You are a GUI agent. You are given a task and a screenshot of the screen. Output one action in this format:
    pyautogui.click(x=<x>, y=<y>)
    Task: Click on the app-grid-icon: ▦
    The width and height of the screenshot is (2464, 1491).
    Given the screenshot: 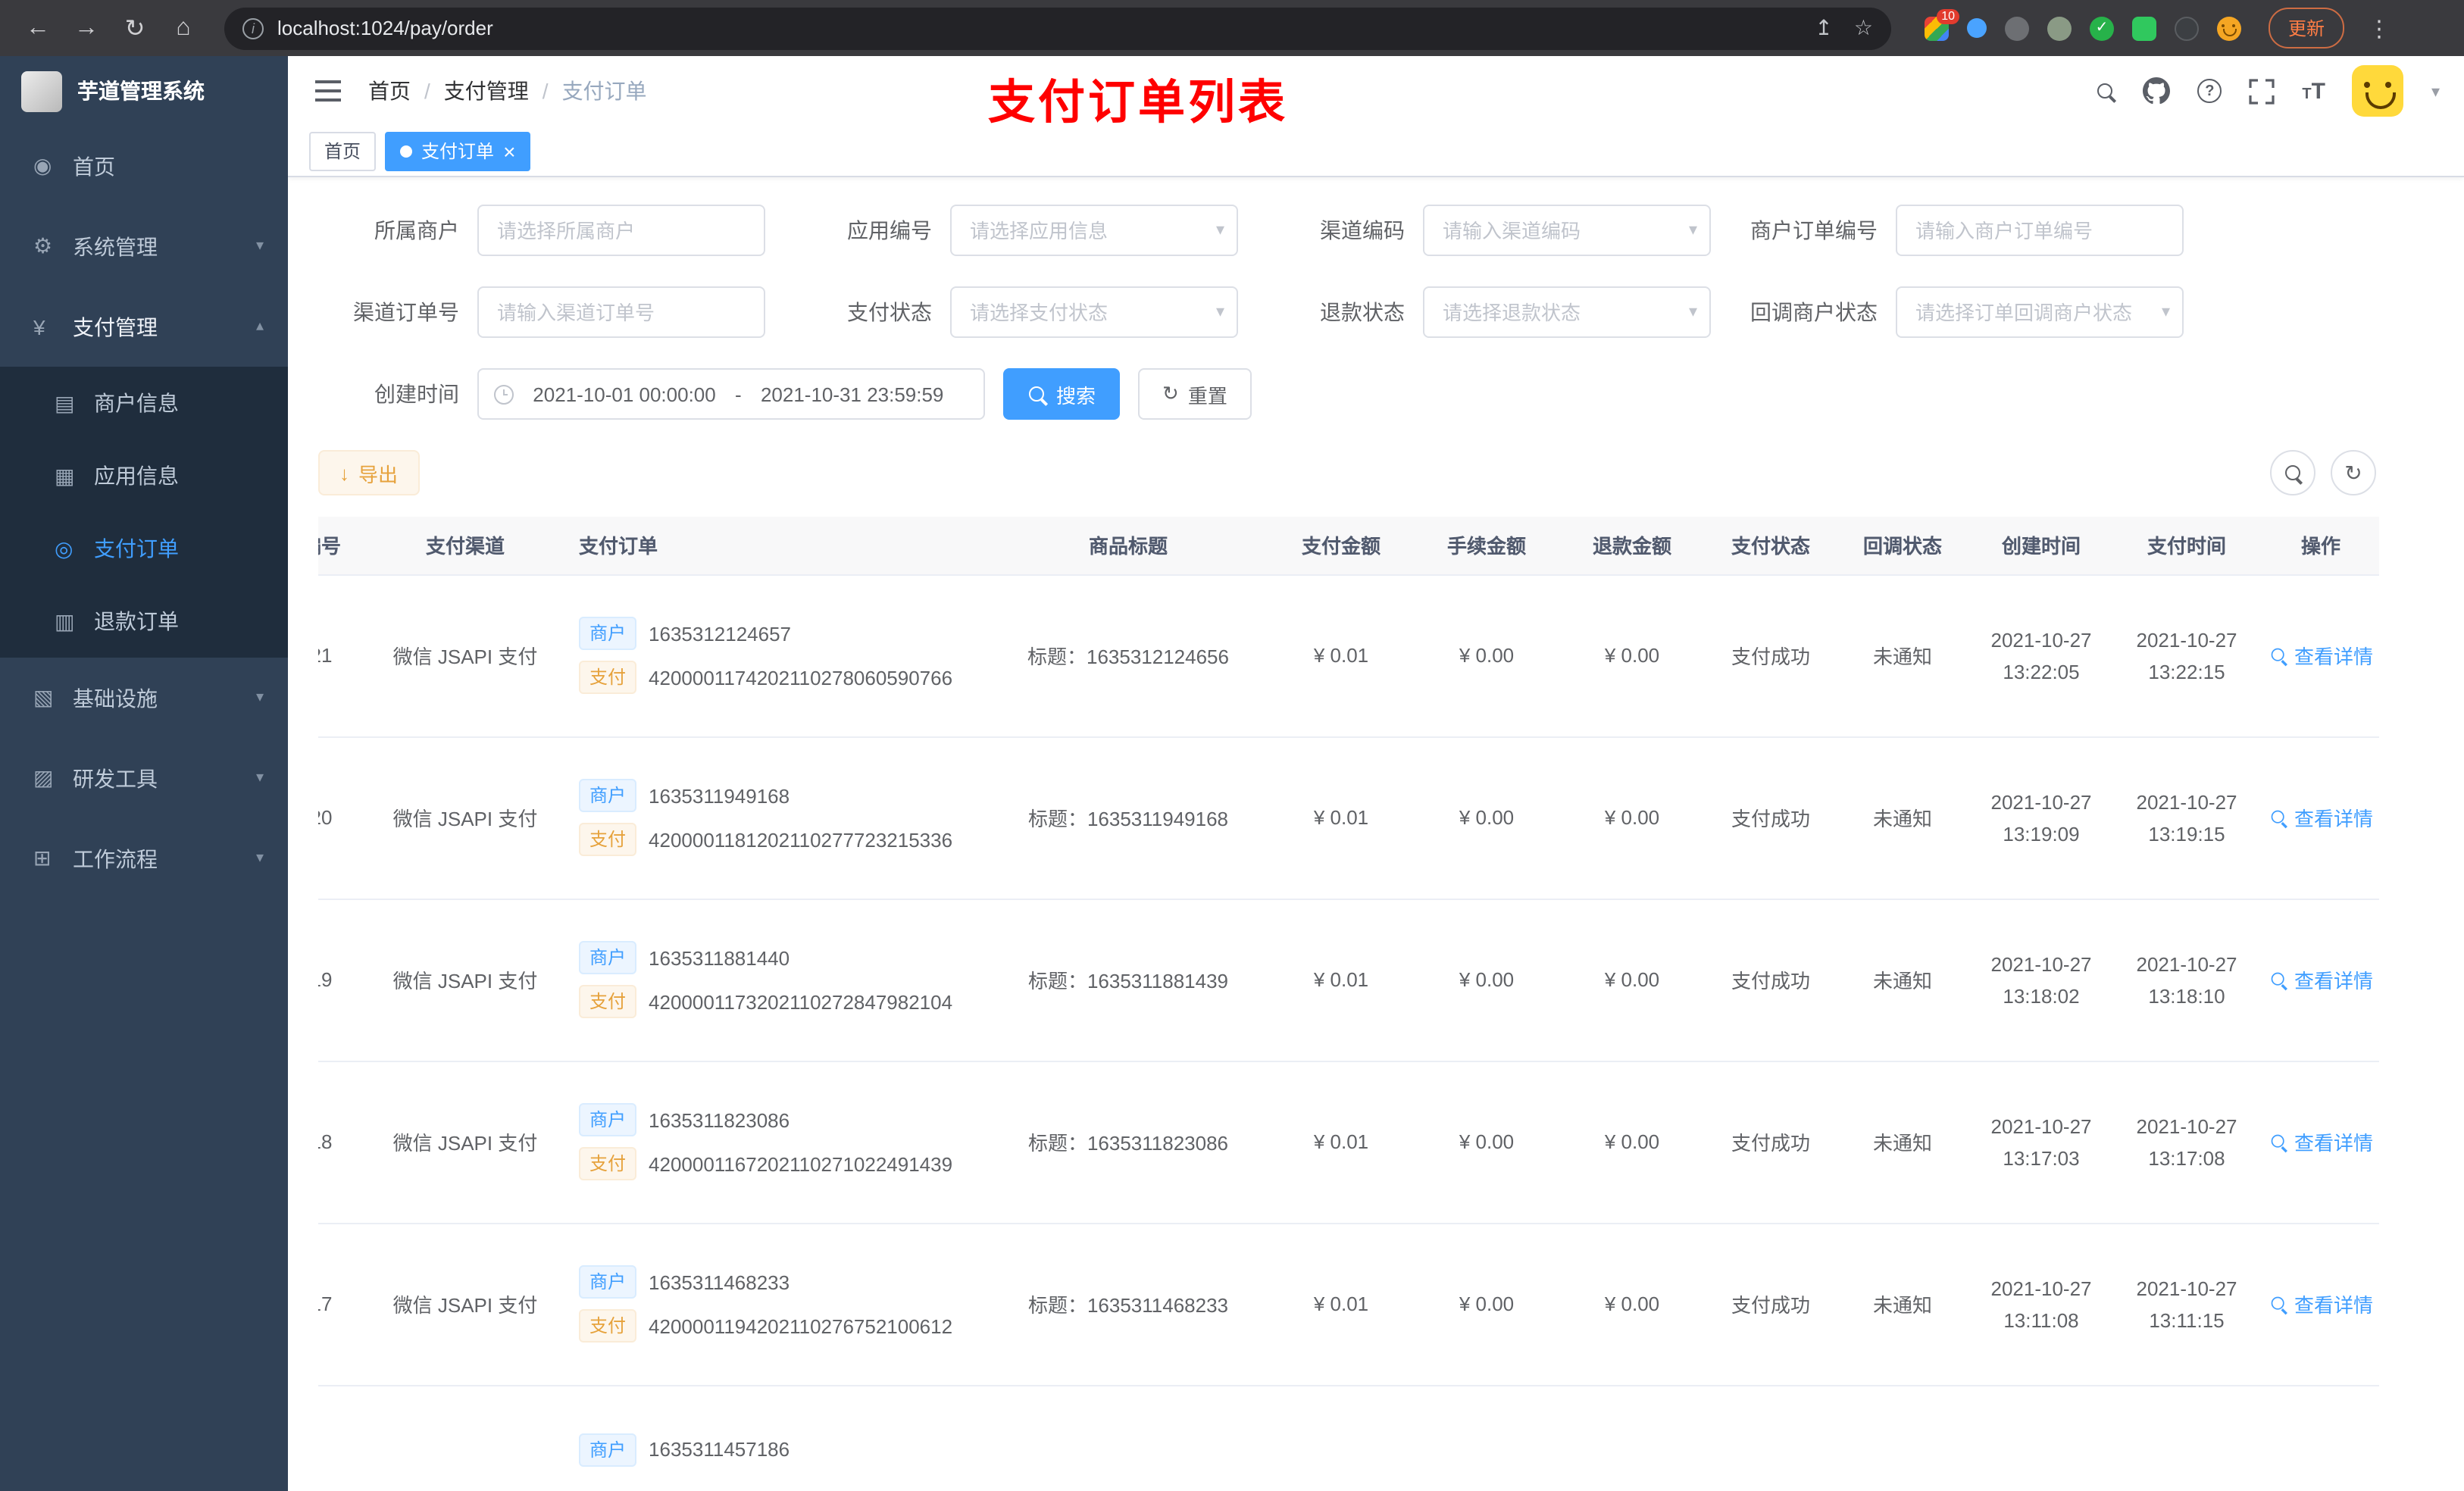 What is the action you would take?
    pyautogui.click(x=65, y=475)
    